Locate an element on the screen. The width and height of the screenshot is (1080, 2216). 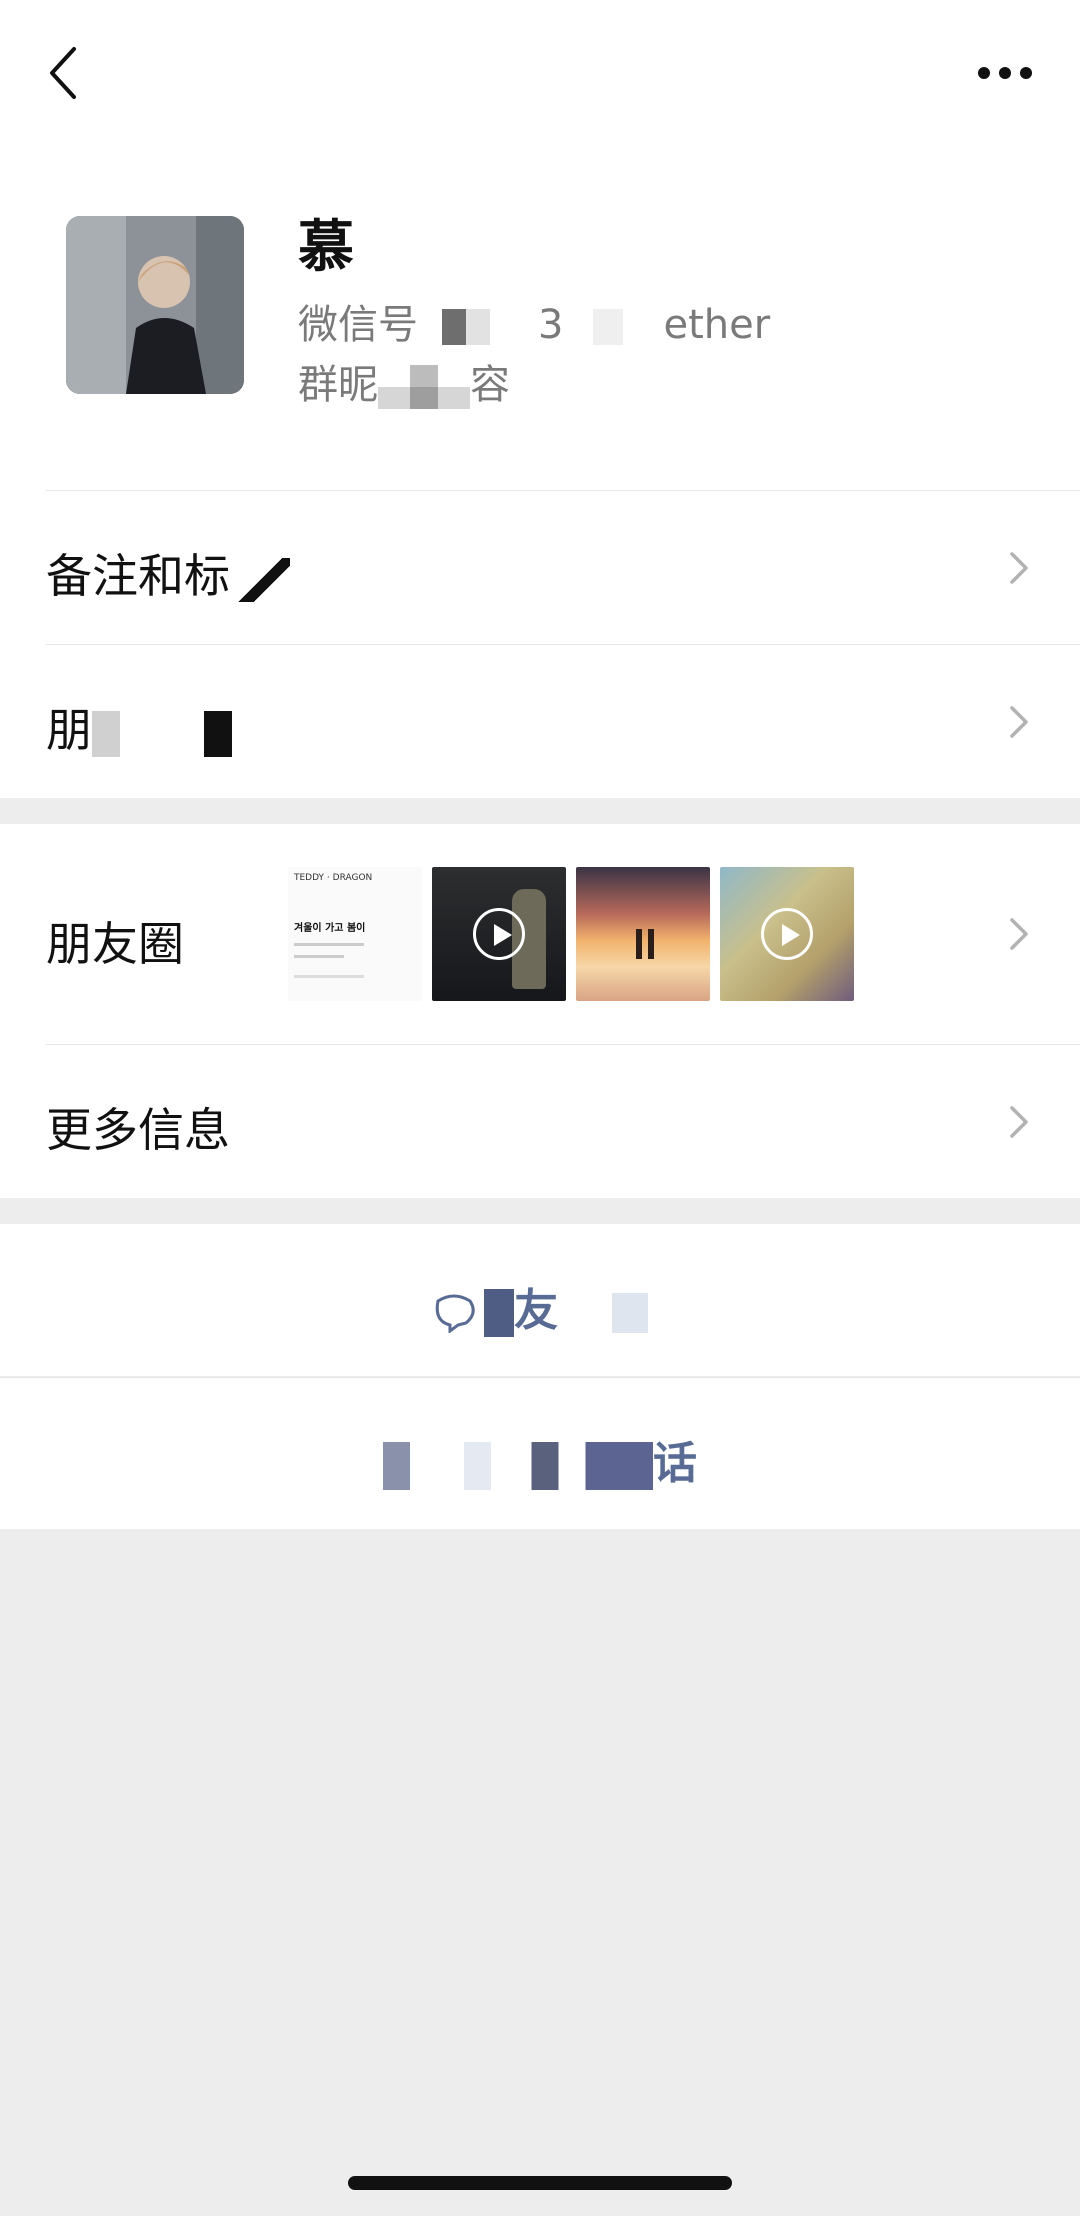
chat-bubble-icon is located at coordinates (455, 1314).